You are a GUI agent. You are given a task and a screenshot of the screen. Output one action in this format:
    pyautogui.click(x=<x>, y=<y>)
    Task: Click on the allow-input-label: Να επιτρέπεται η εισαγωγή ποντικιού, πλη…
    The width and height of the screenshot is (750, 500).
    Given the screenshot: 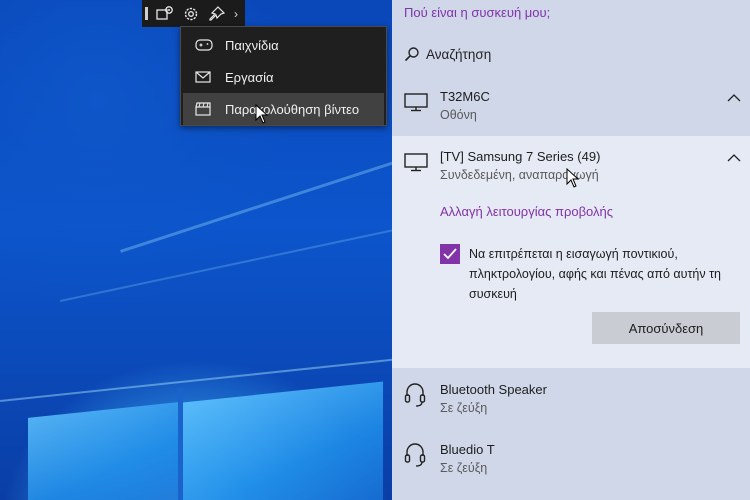 What is the action you would take?
    pyautogui.click(x=595, y=274)
    